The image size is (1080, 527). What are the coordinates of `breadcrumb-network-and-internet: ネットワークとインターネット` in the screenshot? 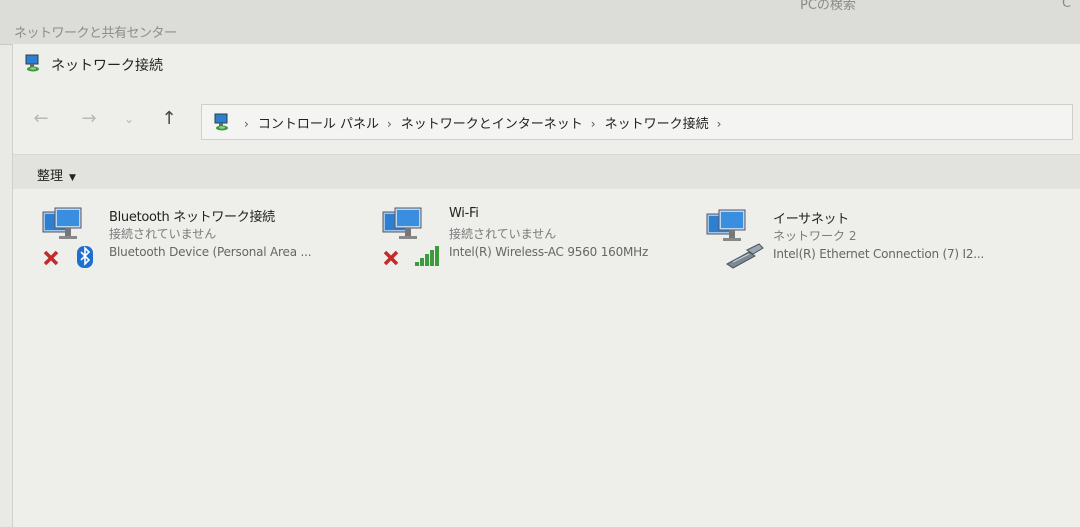 It's located at (492, 124).